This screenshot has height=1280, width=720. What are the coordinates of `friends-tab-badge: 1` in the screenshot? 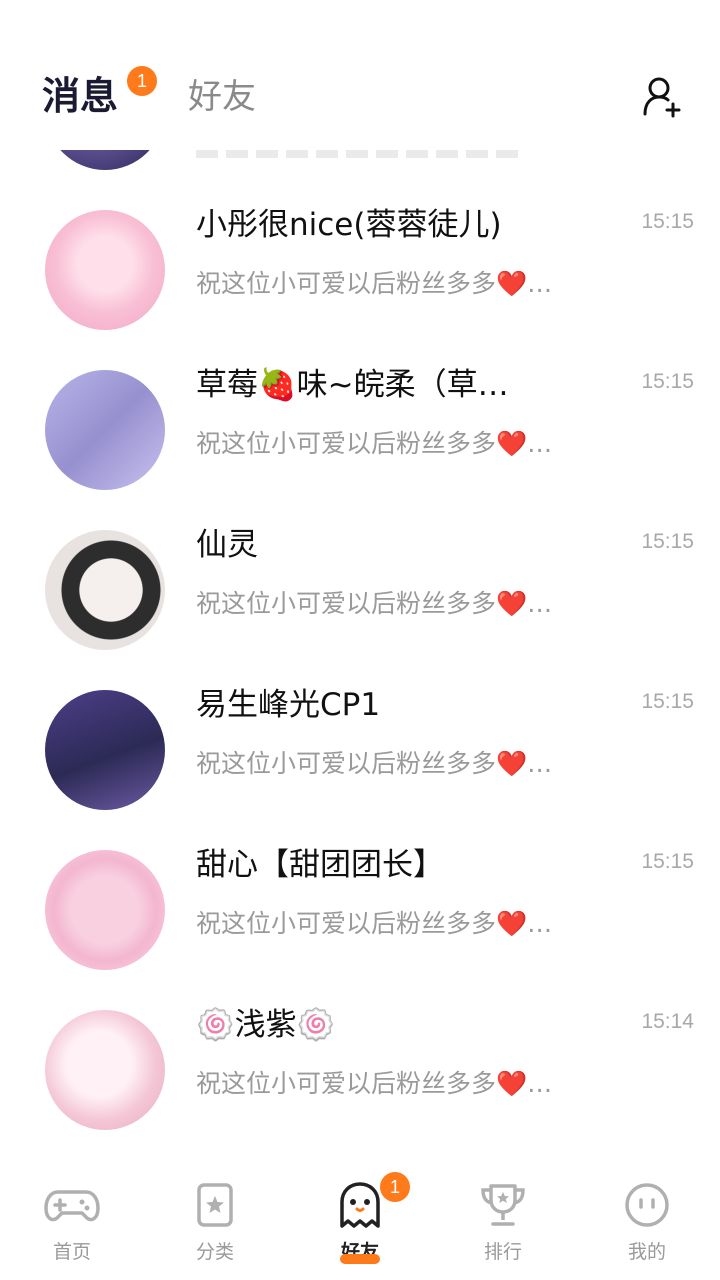 It's located at (395, 1187).